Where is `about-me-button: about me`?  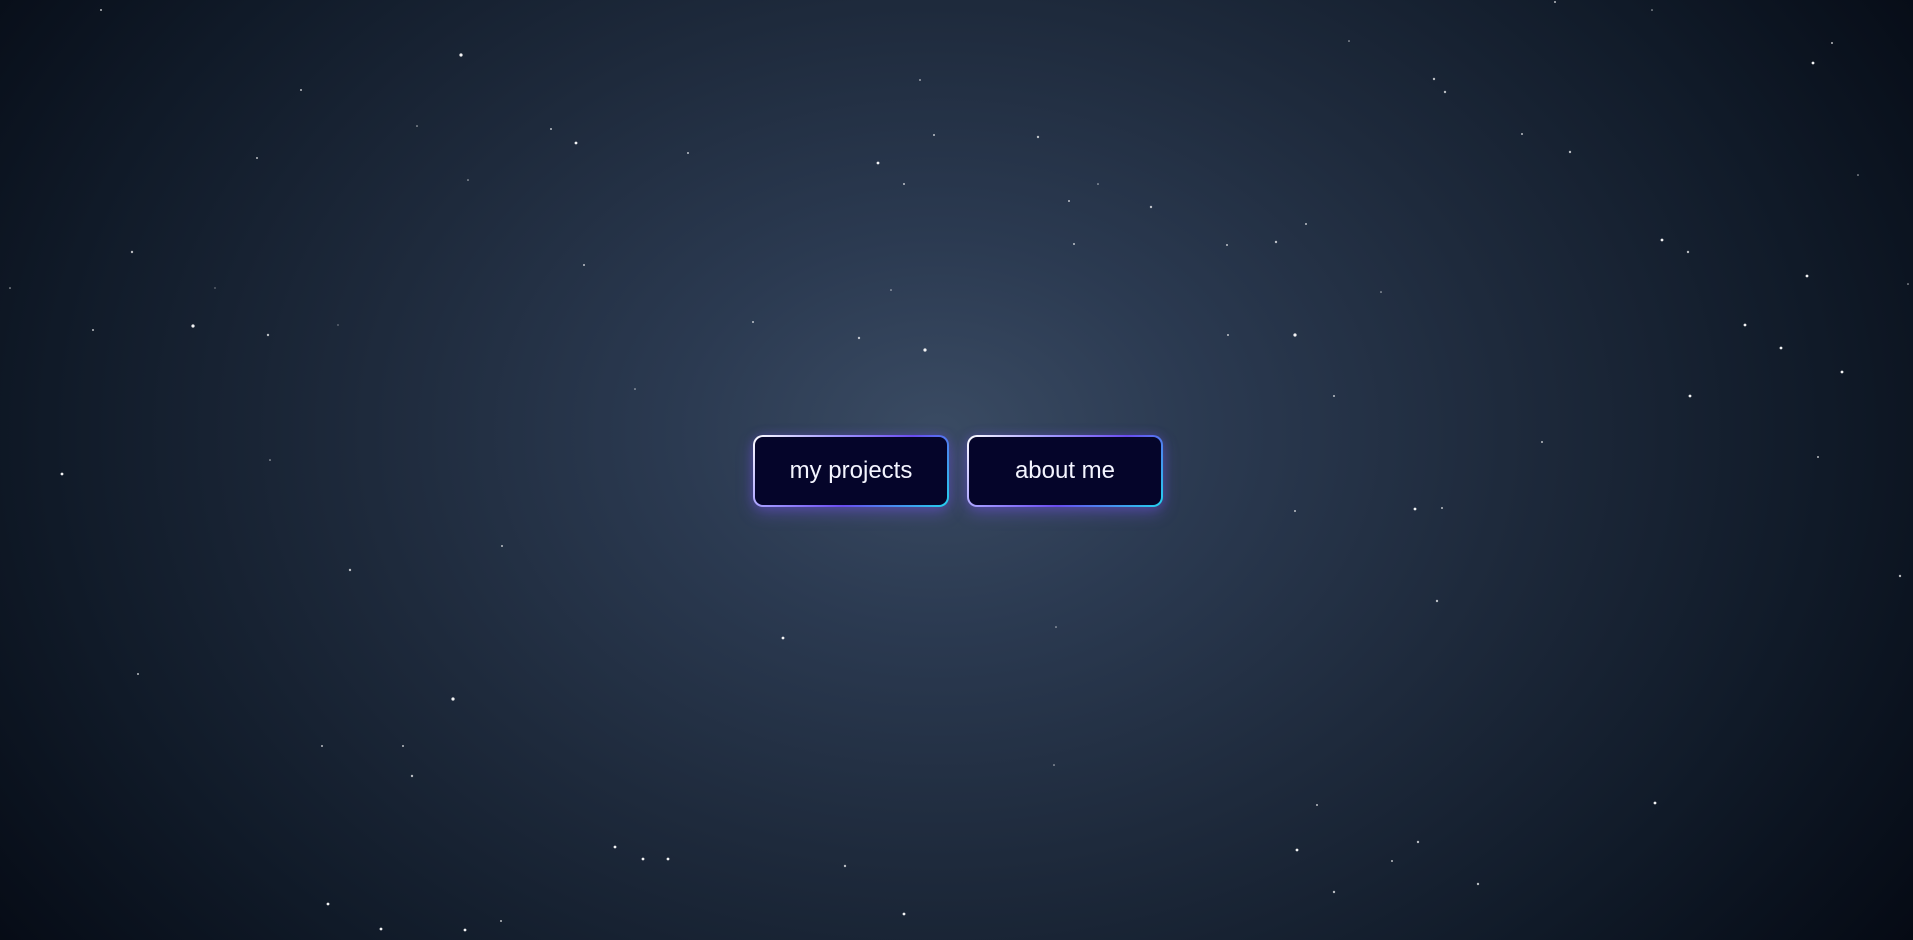
about-me-button: about me is located at coordinates (1065, 471).